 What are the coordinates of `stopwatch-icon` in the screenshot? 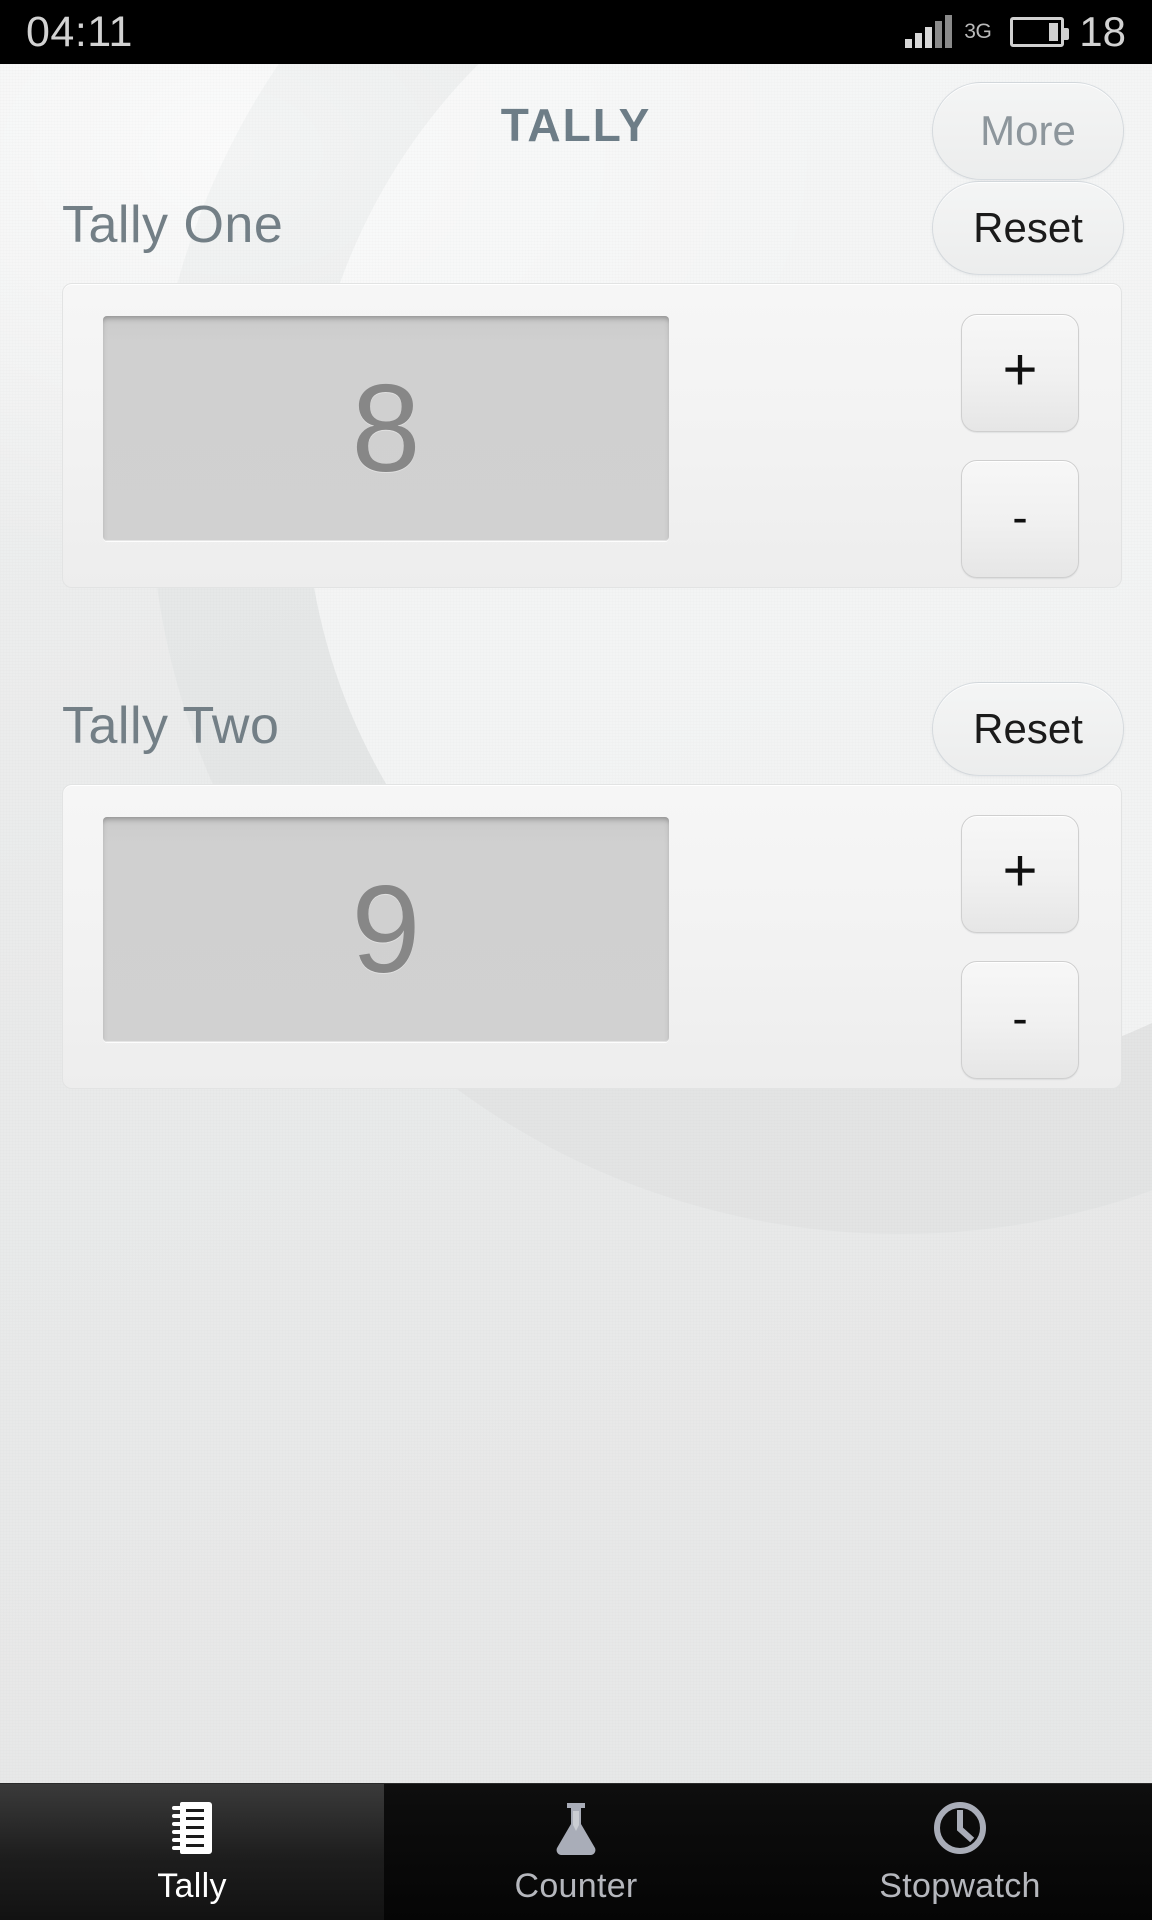 It's located at (960, 1828).